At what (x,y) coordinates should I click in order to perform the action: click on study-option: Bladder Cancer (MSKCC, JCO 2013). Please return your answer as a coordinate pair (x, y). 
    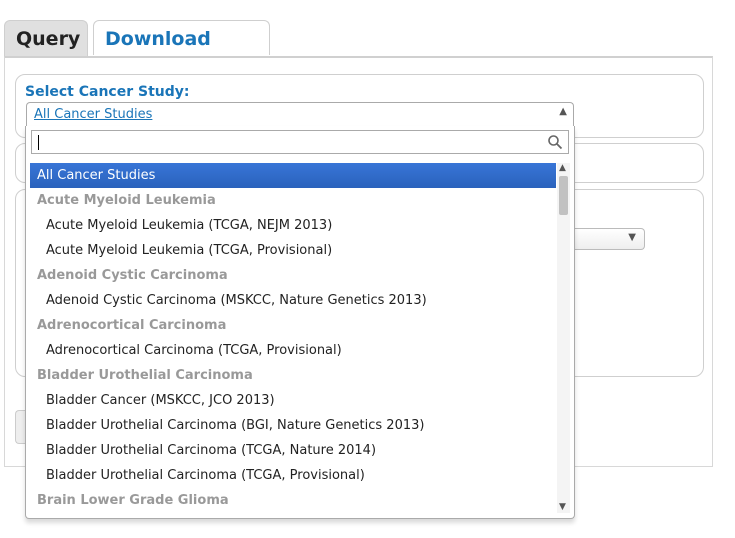
    Looking at the image, I should click on (293, 400).